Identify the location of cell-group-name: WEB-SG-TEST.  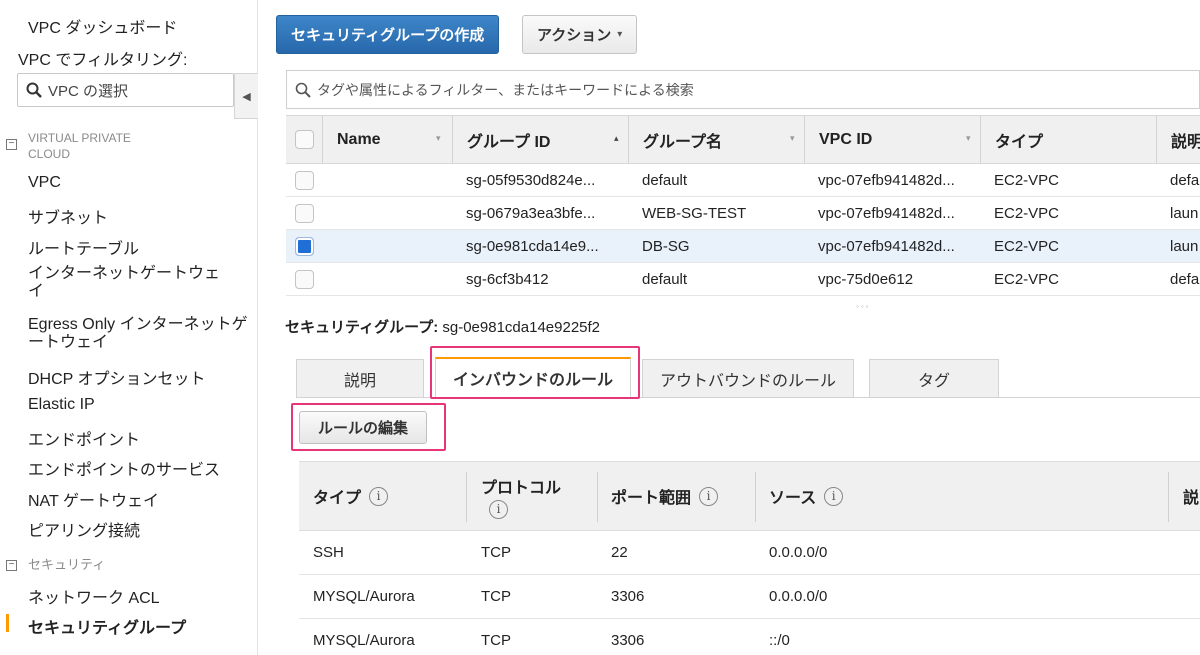
(694, 213).